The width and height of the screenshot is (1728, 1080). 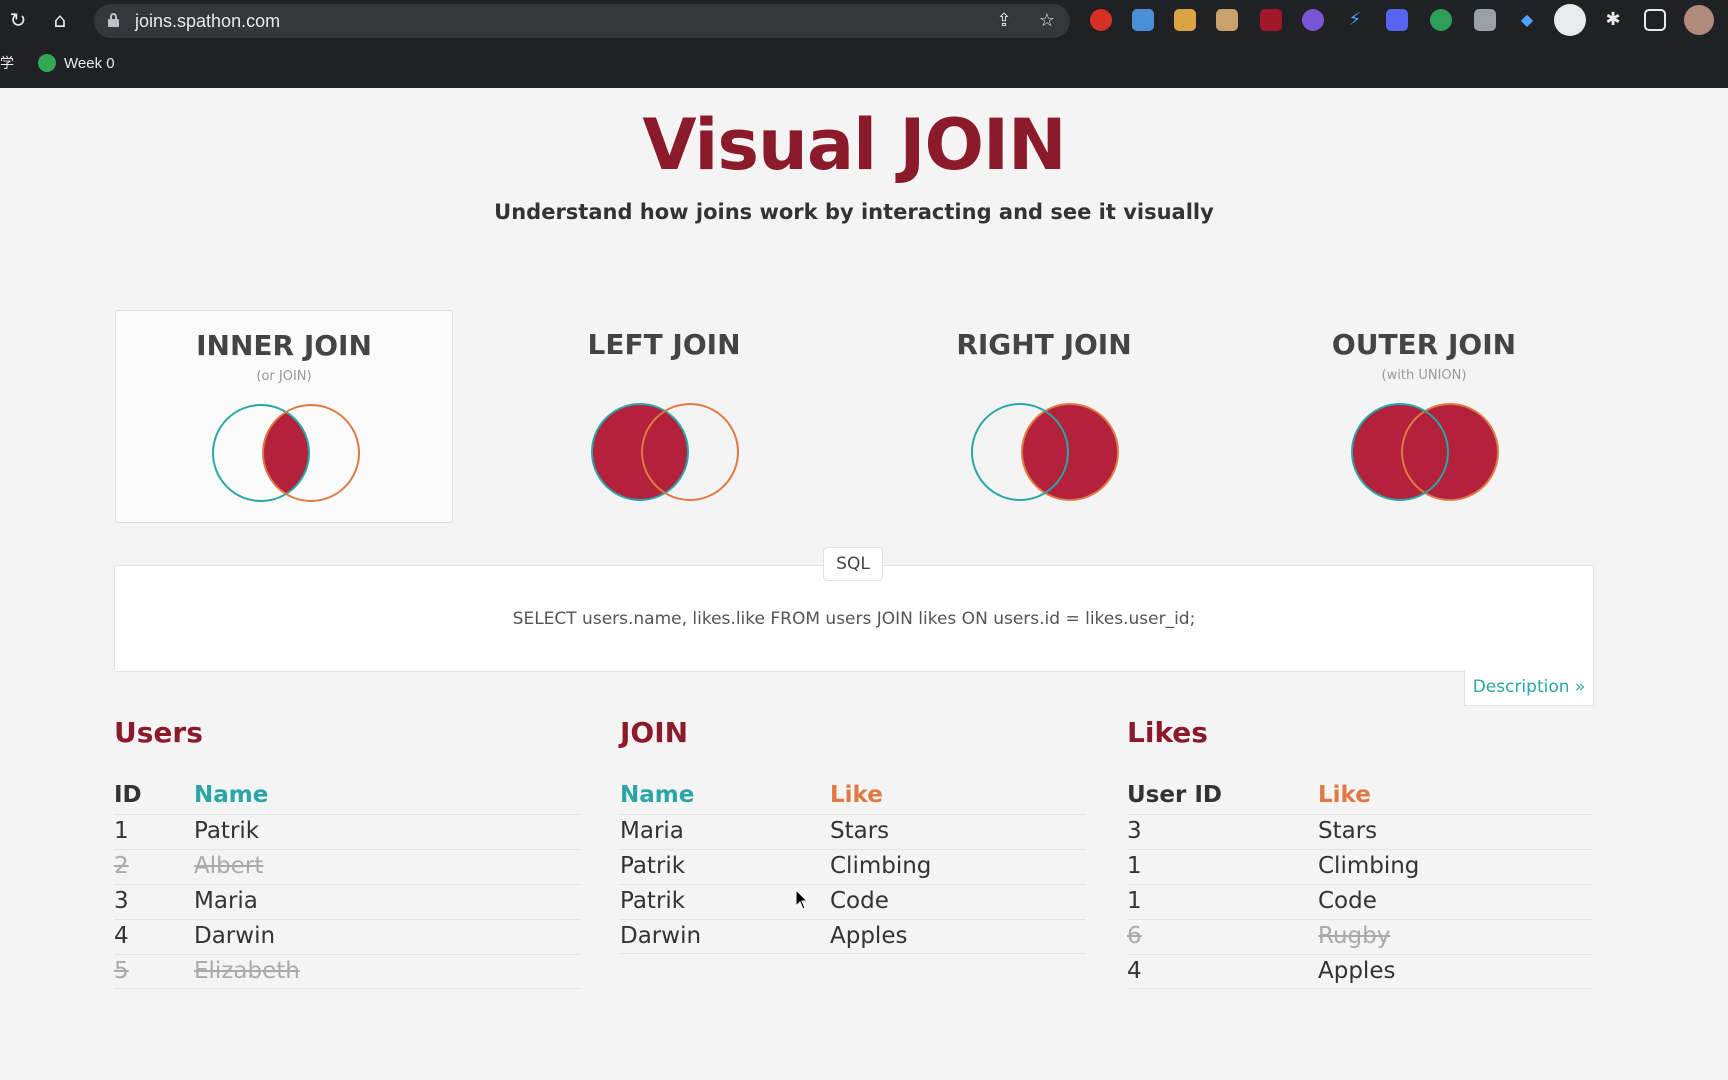 I want to click on user-id: 5, so click(x=121, y=971).